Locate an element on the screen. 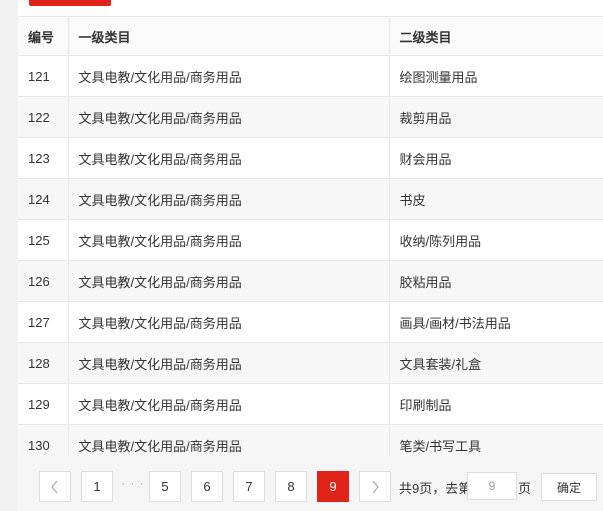 The width and height of the screenshot is (603, 511). red-action-button-partial is located at coordinates (70, 3).